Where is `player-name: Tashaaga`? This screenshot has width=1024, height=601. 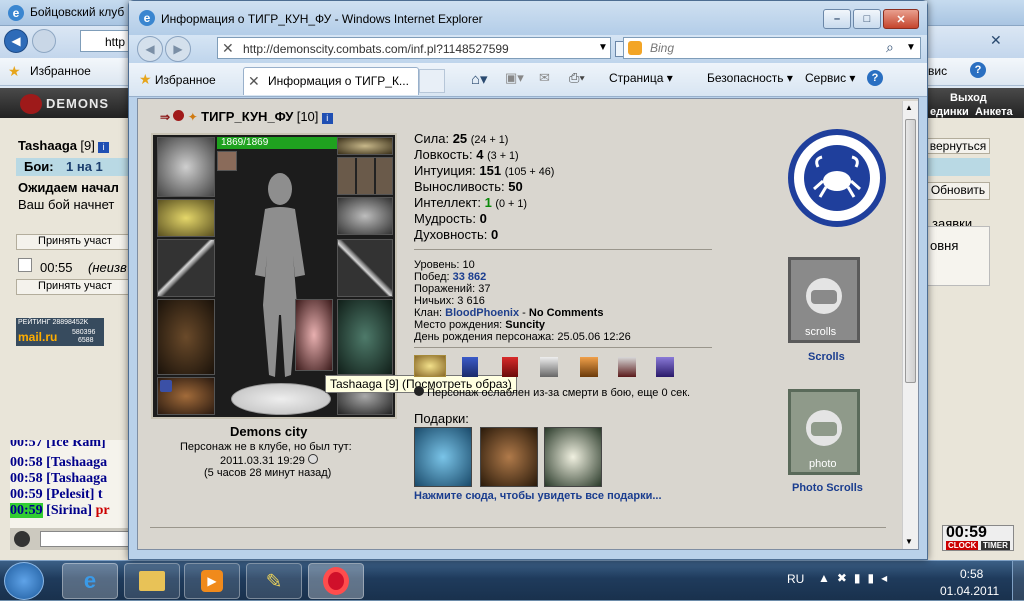 player-name: Tashaaga is located at coordinates (47, 145).